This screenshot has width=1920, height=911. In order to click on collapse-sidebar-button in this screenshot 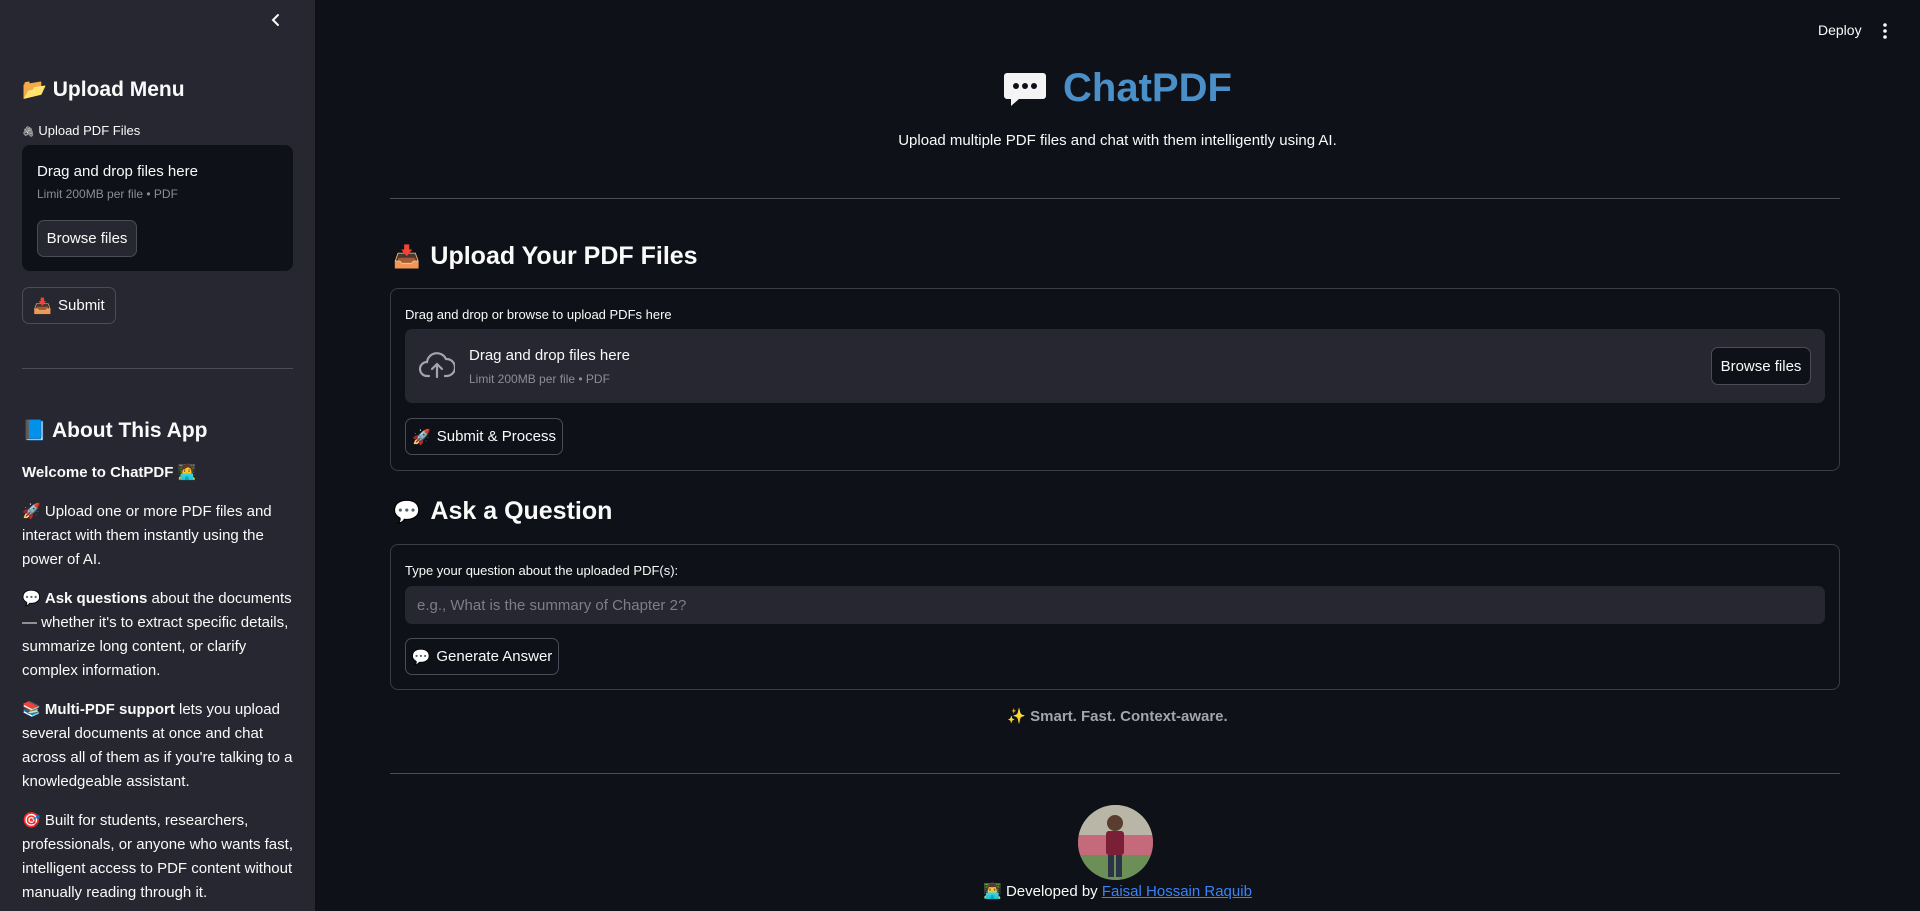, I will do `click(276, 20)`.